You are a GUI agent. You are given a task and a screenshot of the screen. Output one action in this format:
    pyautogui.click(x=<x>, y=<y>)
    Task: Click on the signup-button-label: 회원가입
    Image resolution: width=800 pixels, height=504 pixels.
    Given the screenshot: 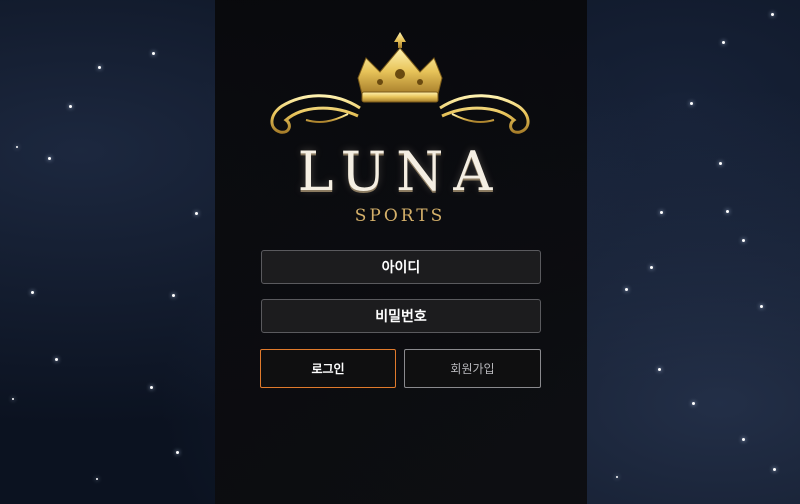 What is the action you would take?
    pyautogui.click(x=472, y=369)
    